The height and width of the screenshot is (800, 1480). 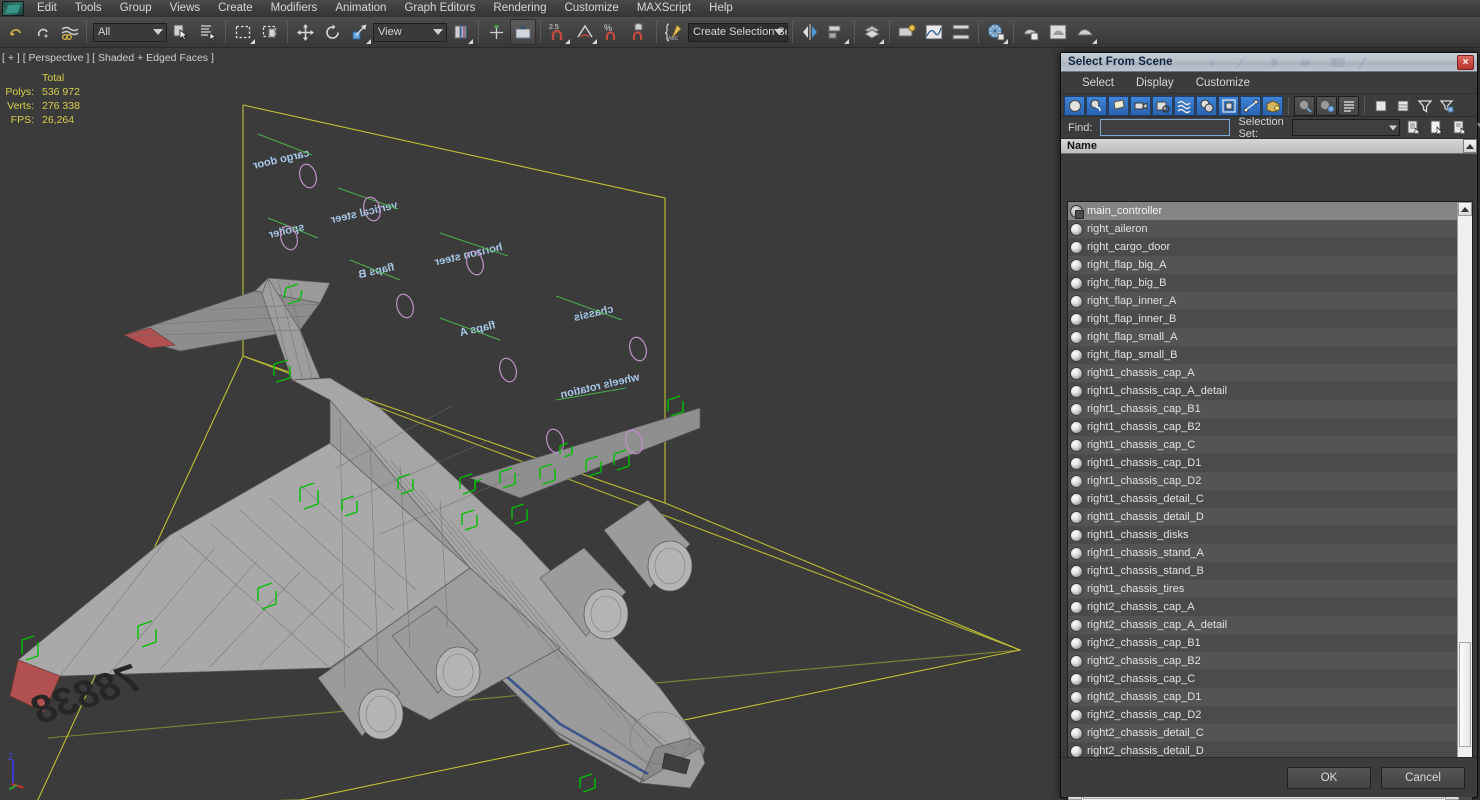 I want to click on list-item: right1_chassis_cap_D1, so click(x=1263, y=463).